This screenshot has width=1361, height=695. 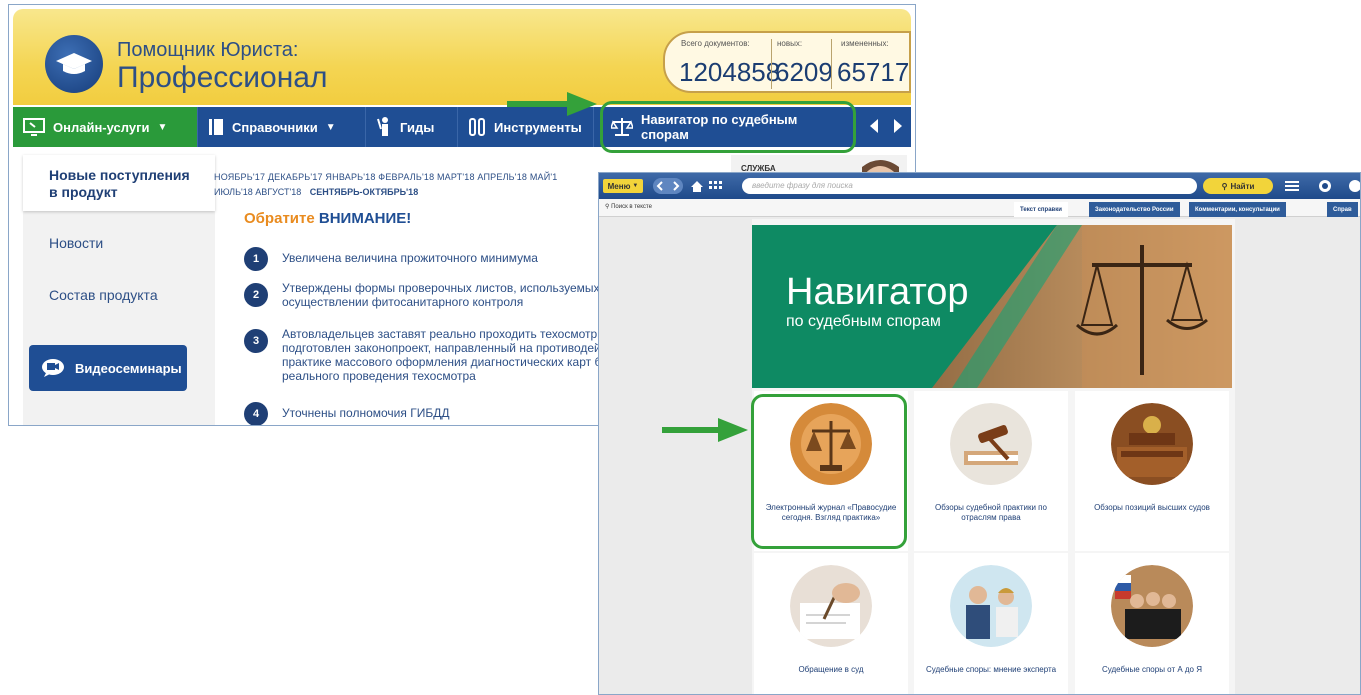 What do you see at coordinates (256, 259) in the screenshot?
I see `news-number: 1` at bounding box center [256, 259].